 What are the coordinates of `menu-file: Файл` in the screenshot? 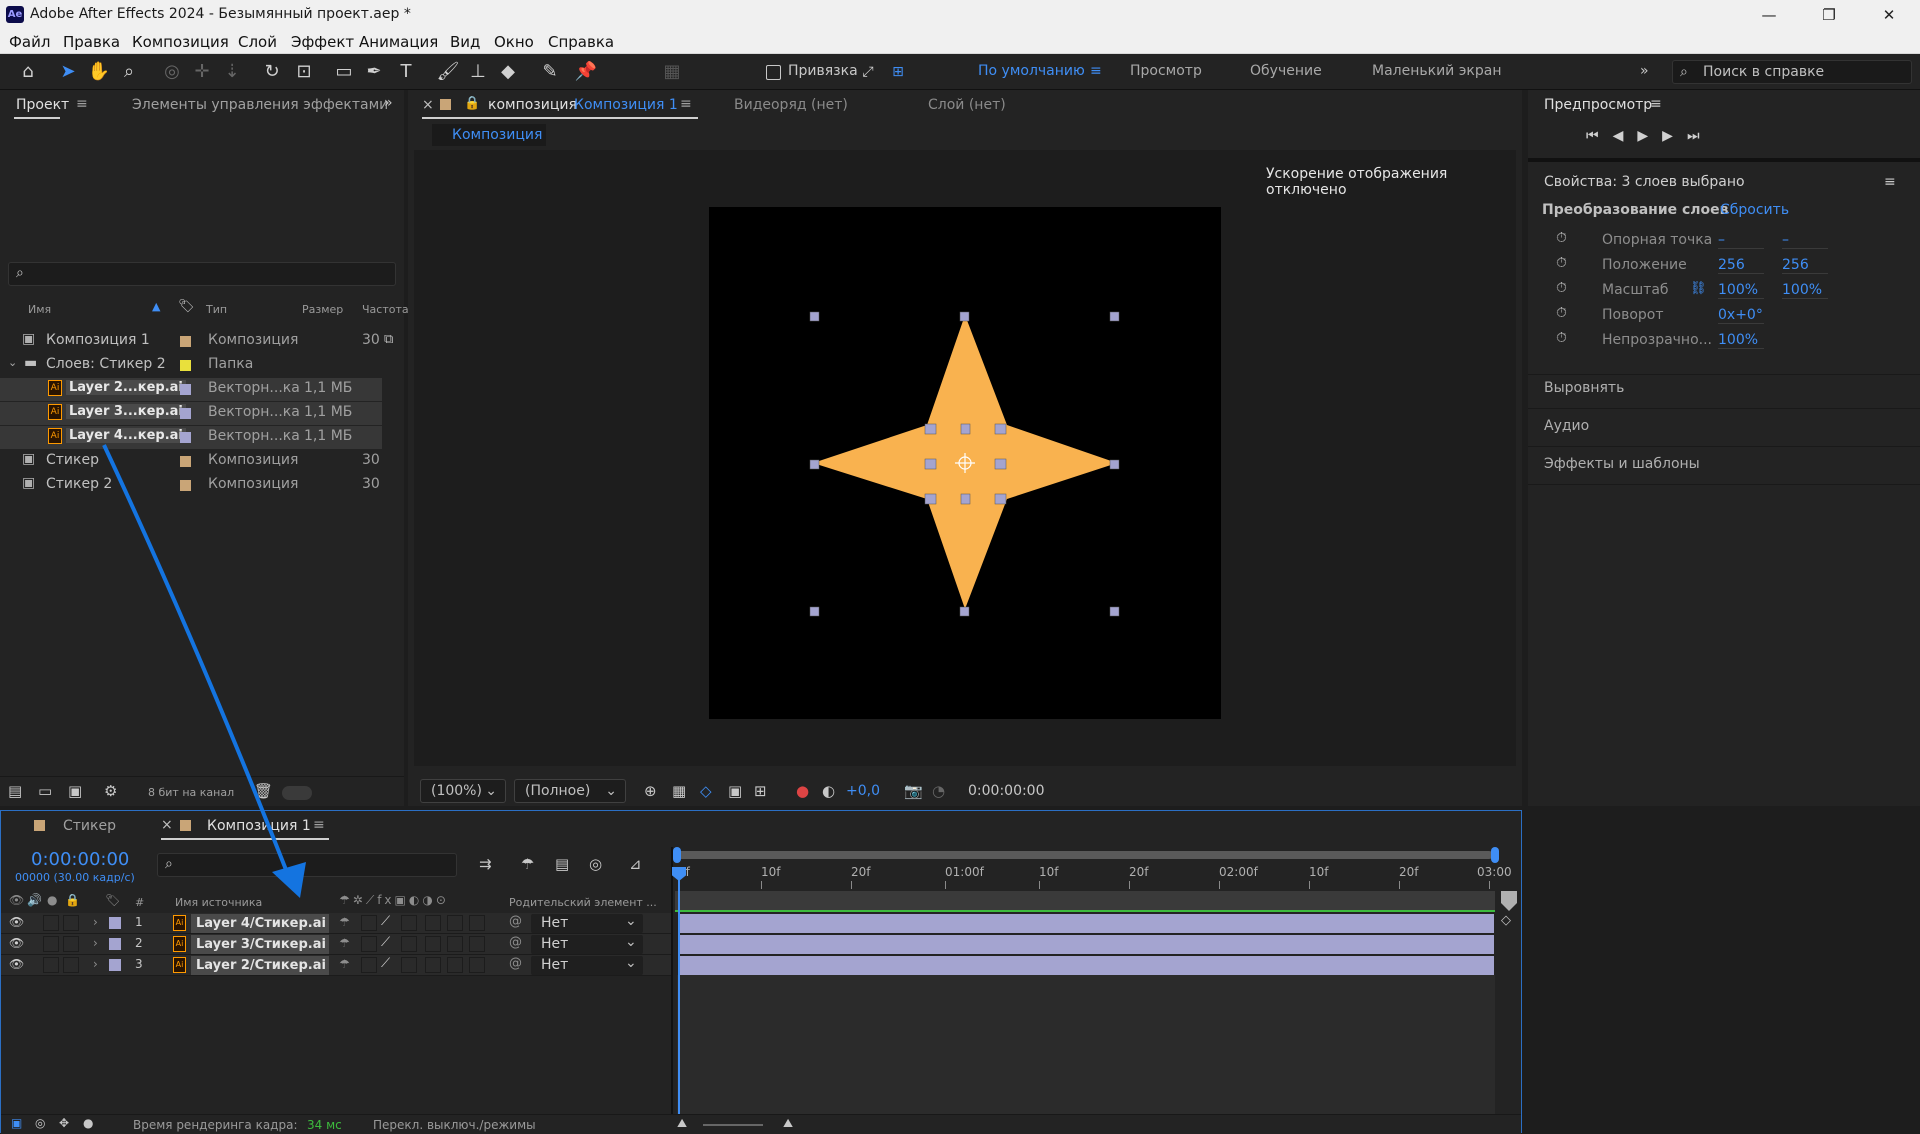 It's located at (29, 42).